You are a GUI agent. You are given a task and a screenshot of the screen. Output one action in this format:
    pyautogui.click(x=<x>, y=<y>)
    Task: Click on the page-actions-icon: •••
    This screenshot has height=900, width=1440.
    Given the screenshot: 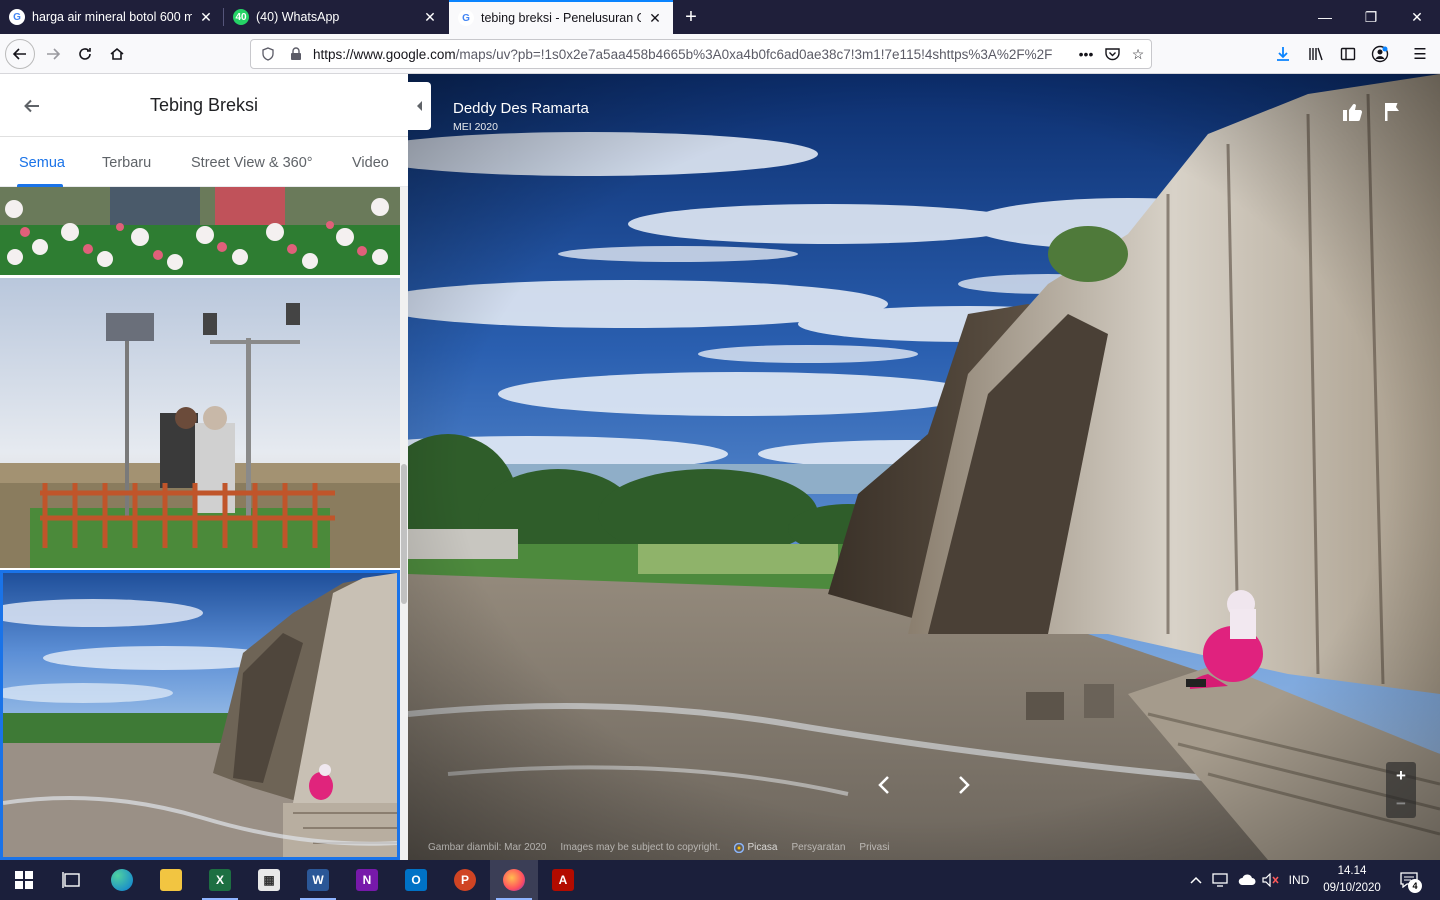 What is the action you would take?
    pyautogui.click(x=1086, y=54)
    